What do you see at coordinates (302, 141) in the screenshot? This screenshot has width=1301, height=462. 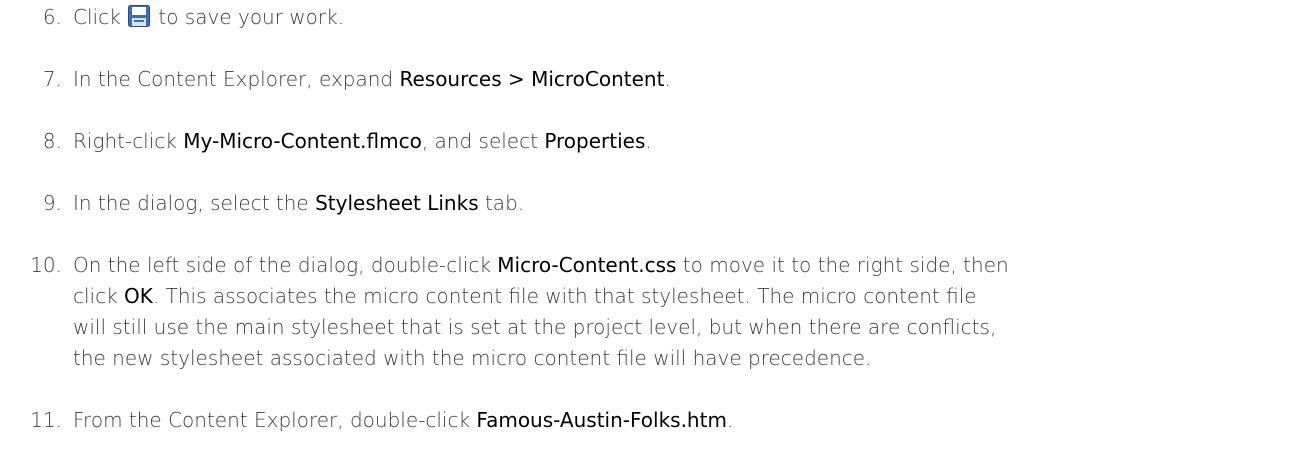 I see `file-name: My-Micro-Content.flmco` at bounding box center [302, 141].